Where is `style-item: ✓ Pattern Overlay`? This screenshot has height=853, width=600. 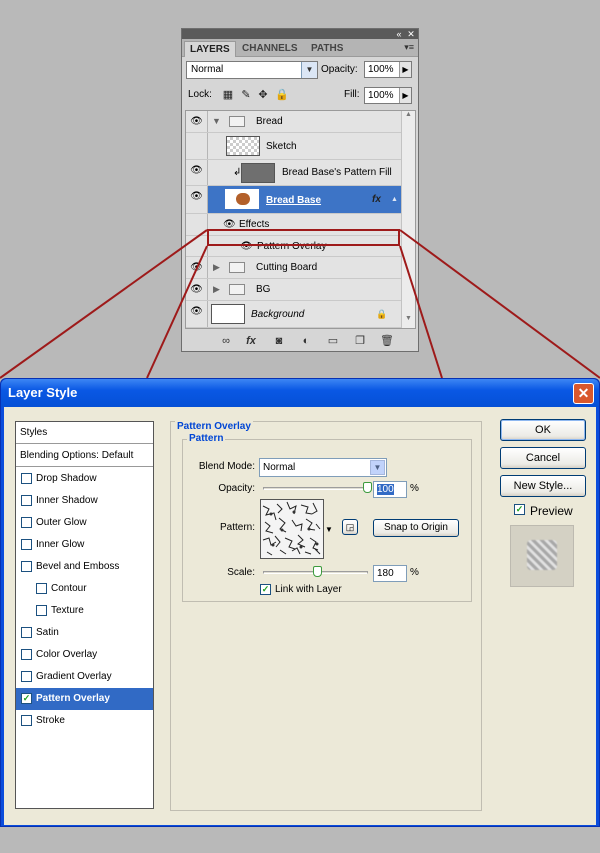 style-item: ✓ Pattern Overlay is located at coordinates (84, 699).